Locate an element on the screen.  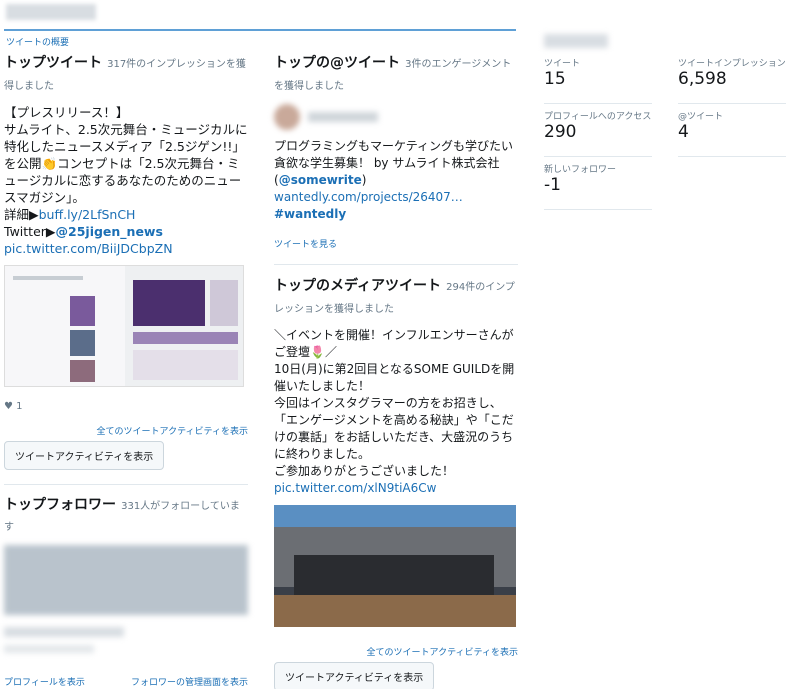
activity-button-row: ツイートアクティビティを表示 is located at coordinates (126, 455).